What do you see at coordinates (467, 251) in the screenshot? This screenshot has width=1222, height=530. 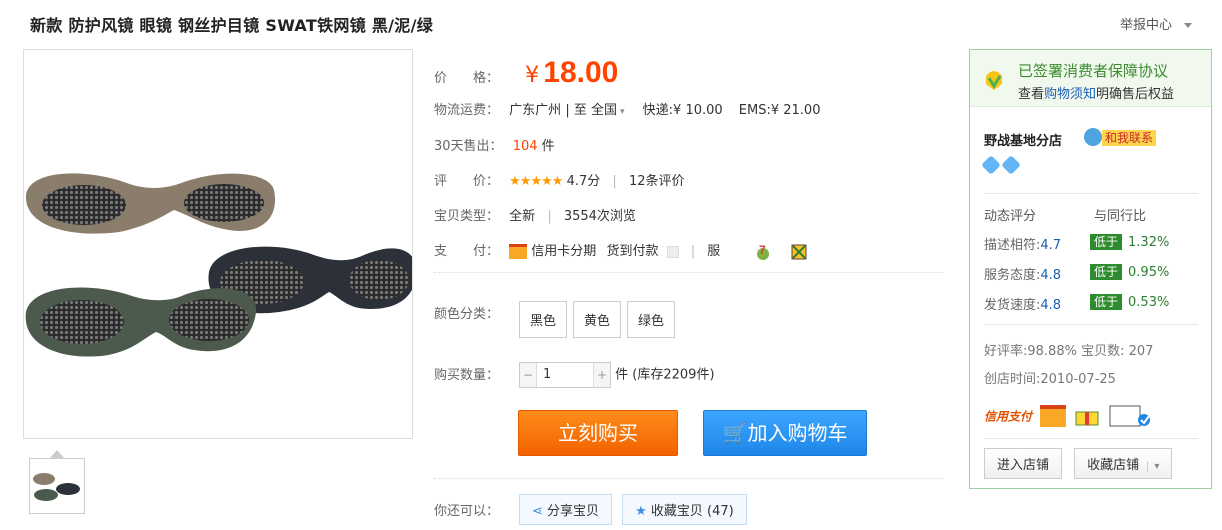 I see `payment-label: 支 付：` at bounding box center [467, 251].